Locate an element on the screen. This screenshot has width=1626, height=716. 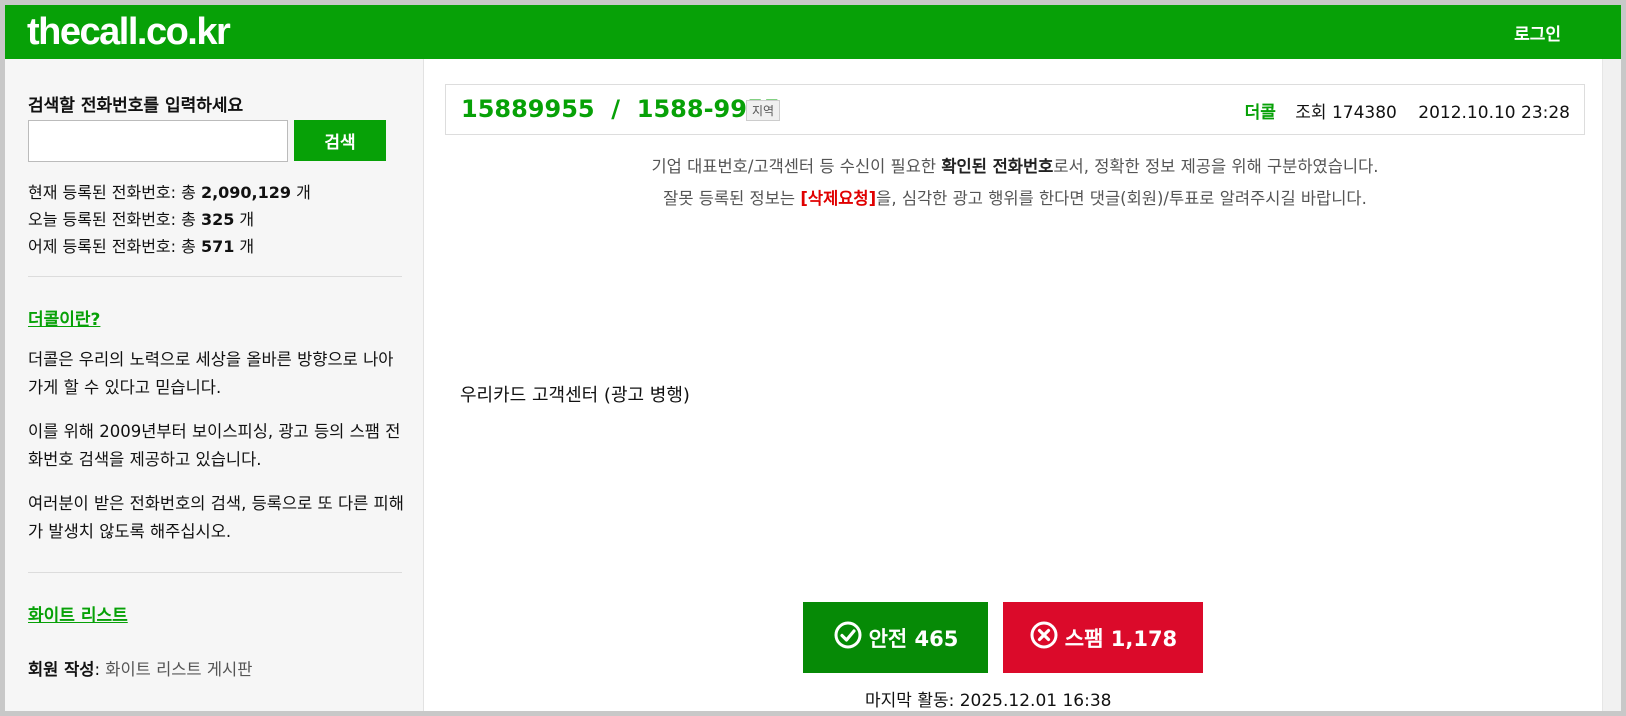
stat-today: 오늘 등록된 전화번호: 총 325 개 is located at coordinates (141, 218).